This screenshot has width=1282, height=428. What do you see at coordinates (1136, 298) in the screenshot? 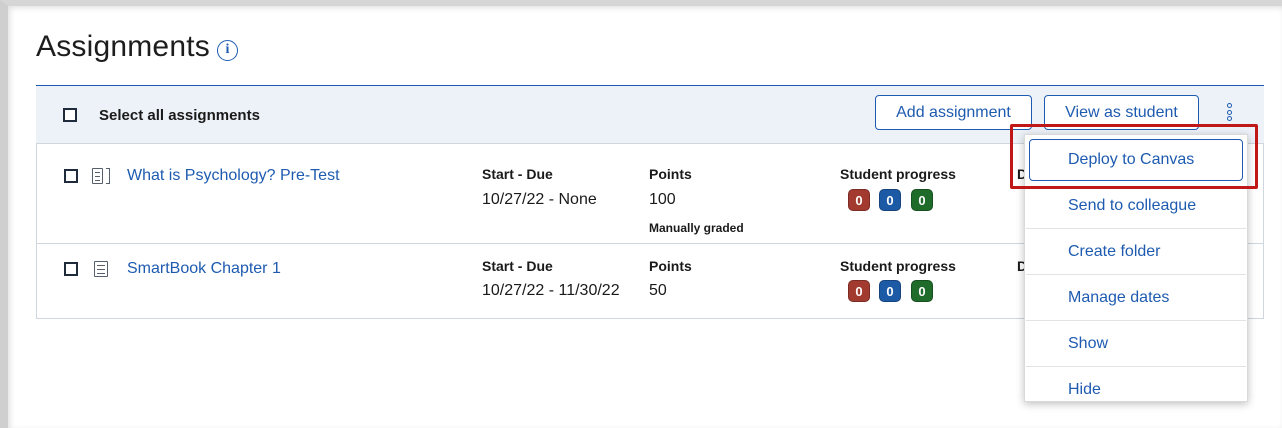
I see `menu-item-manage-dates: Manage dates` at bounding box center [1136, 298].